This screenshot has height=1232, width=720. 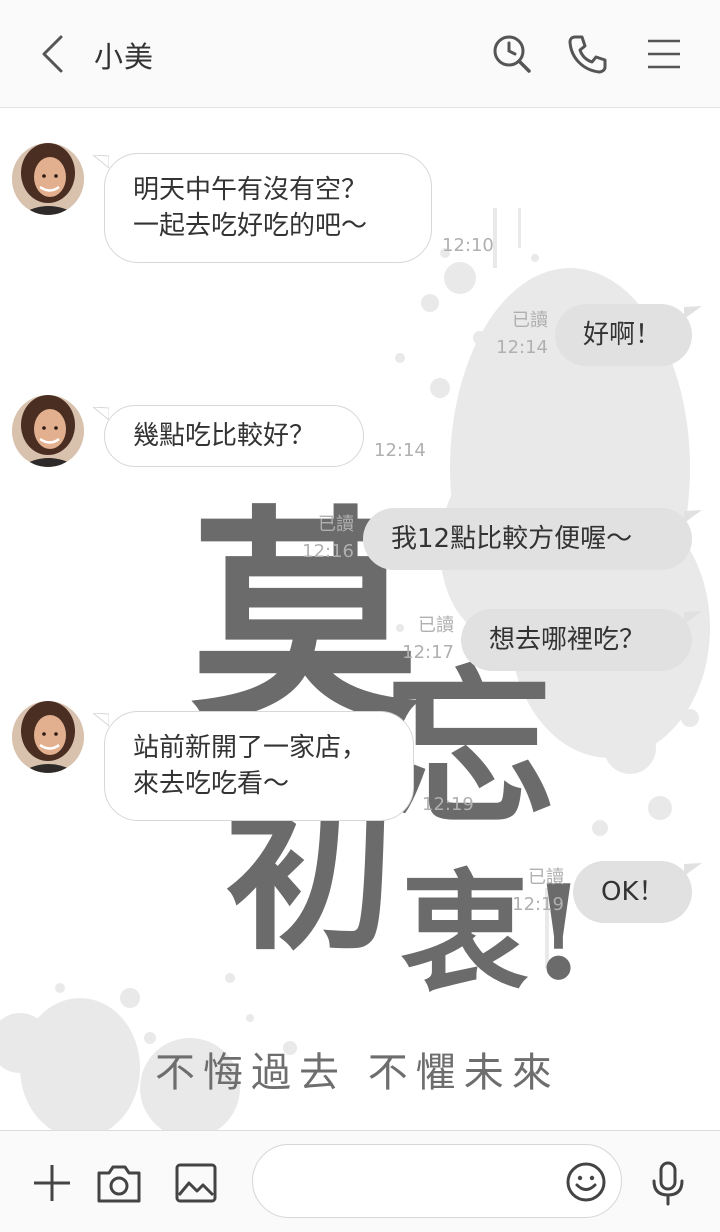 I want to click on message-time: 12:10, so click(x=468, y=245).